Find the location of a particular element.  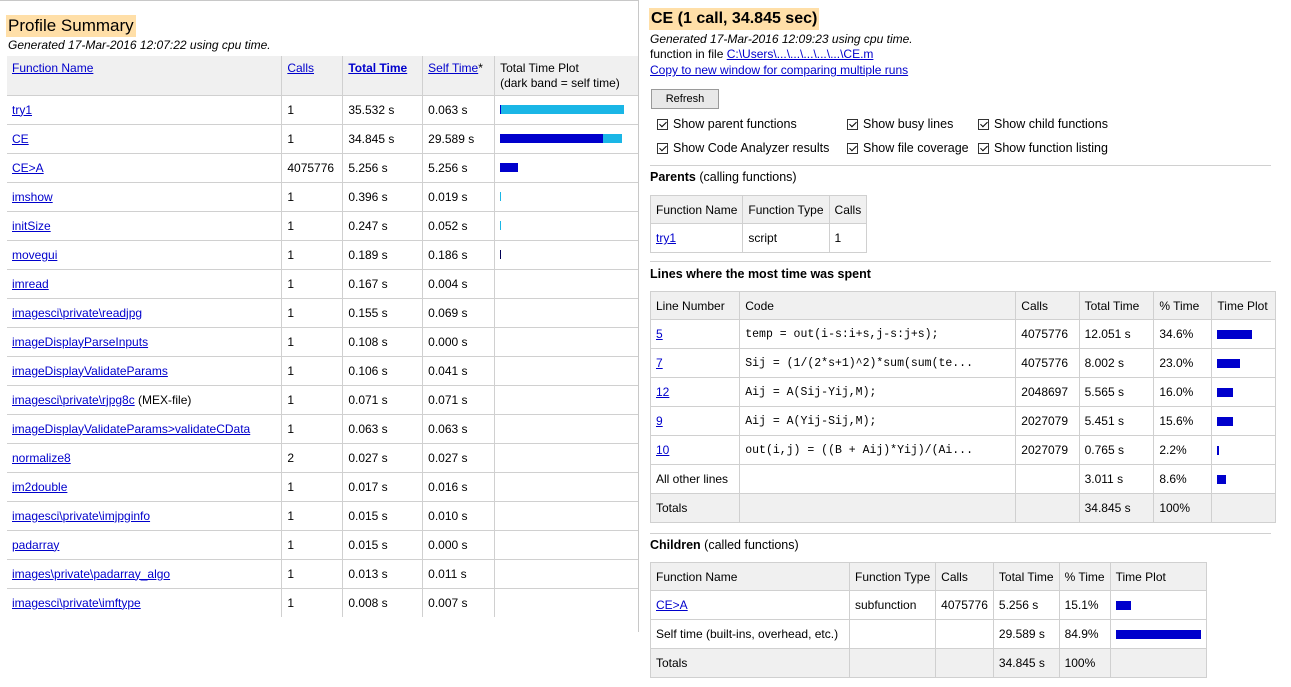

table-row: CE>A 4075776 5.256 s 5.256 s is located at coordinates (322, 167).